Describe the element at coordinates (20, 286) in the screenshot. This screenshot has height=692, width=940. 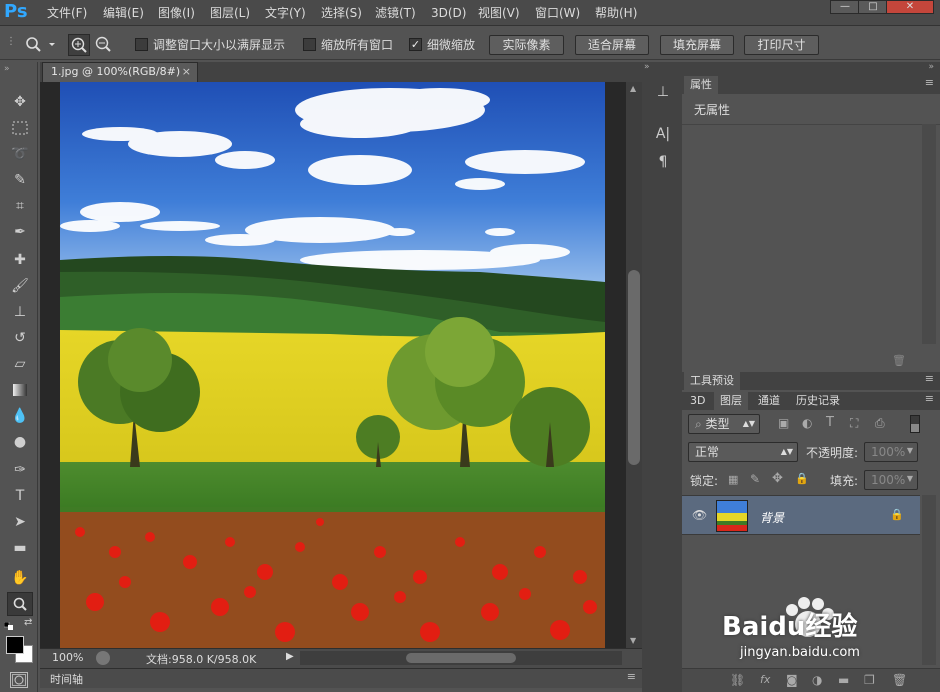
I see `brush-tool-icon: 🖌` at that location.